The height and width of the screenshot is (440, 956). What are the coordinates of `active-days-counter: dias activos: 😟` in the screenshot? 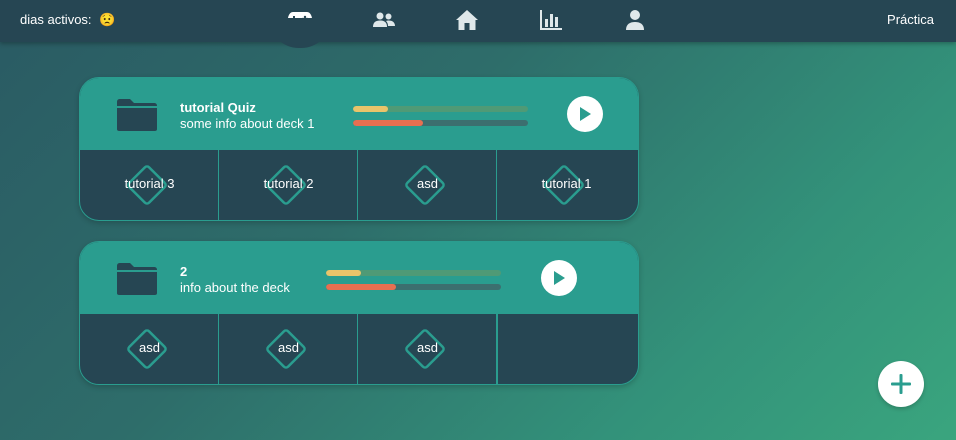 It's located at (67, 20).